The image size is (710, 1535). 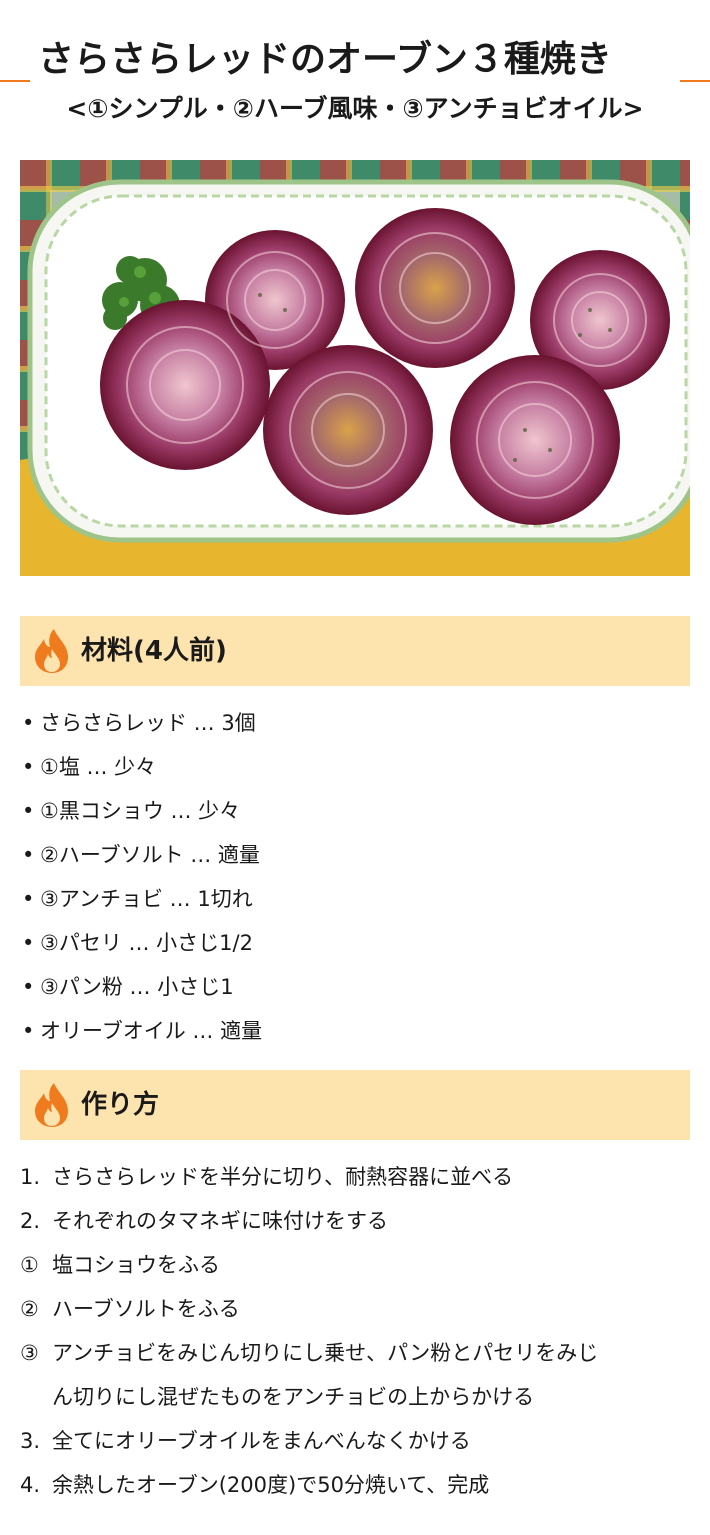 I want to click on list-item: • ③パン粉 … 小さじ1, so click(x=128, y=987).